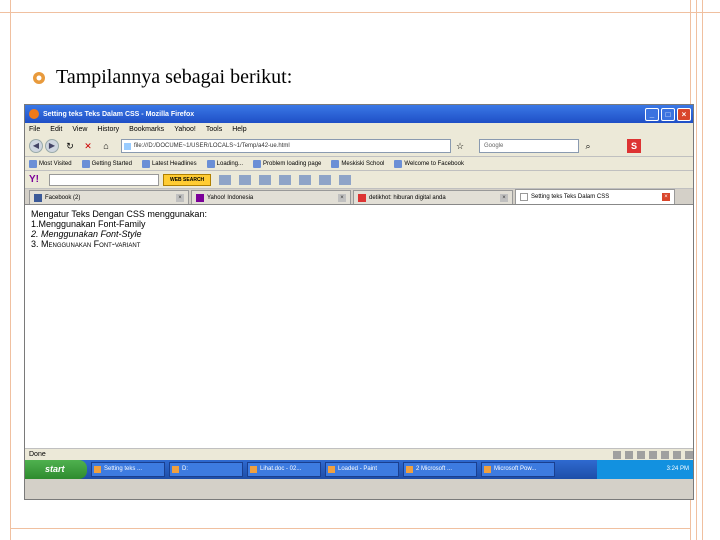 The height and width of the screenshot is (540, 720). What do you see at coordinates (225, 179) in the screenshot?
I see `pencil-icon` at bounding box center [225, 179].